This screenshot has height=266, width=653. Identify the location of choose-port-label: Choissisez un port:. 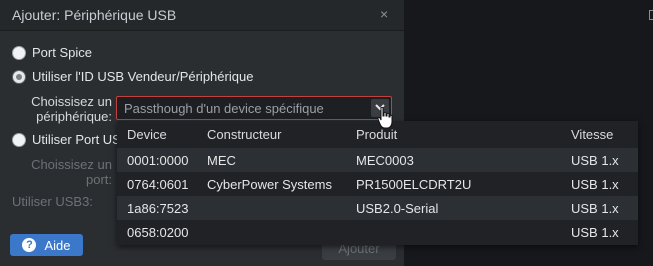
(71, 172).